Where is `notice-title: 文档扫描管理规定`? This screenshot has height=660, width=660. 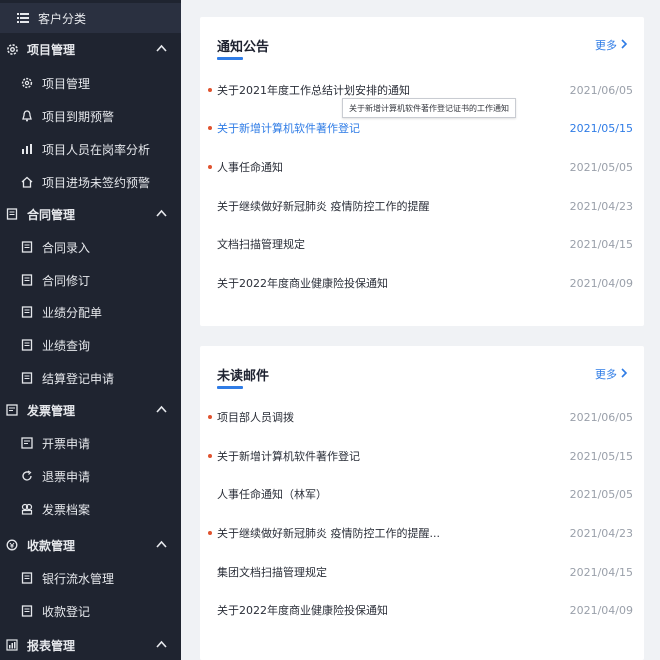 notice-title: 文档扫描管理规定 is located at coordinates (261, 244).